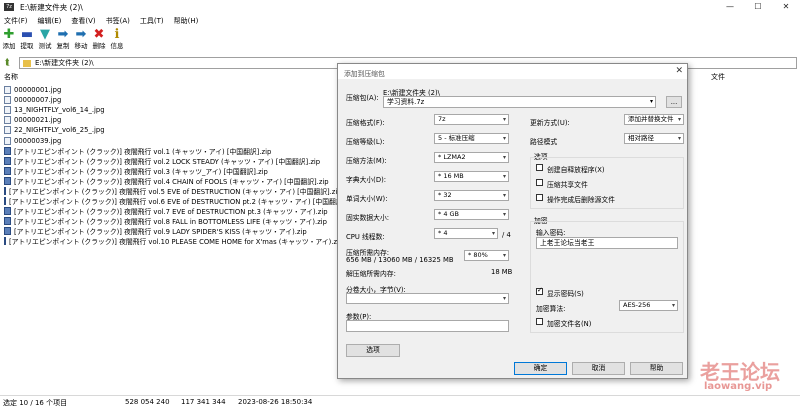 The image size is (800, 408). What do you see at coordinates (786, 7) in the screenshot?
I see `close-button: ✕` at bounding box center [786, 7].